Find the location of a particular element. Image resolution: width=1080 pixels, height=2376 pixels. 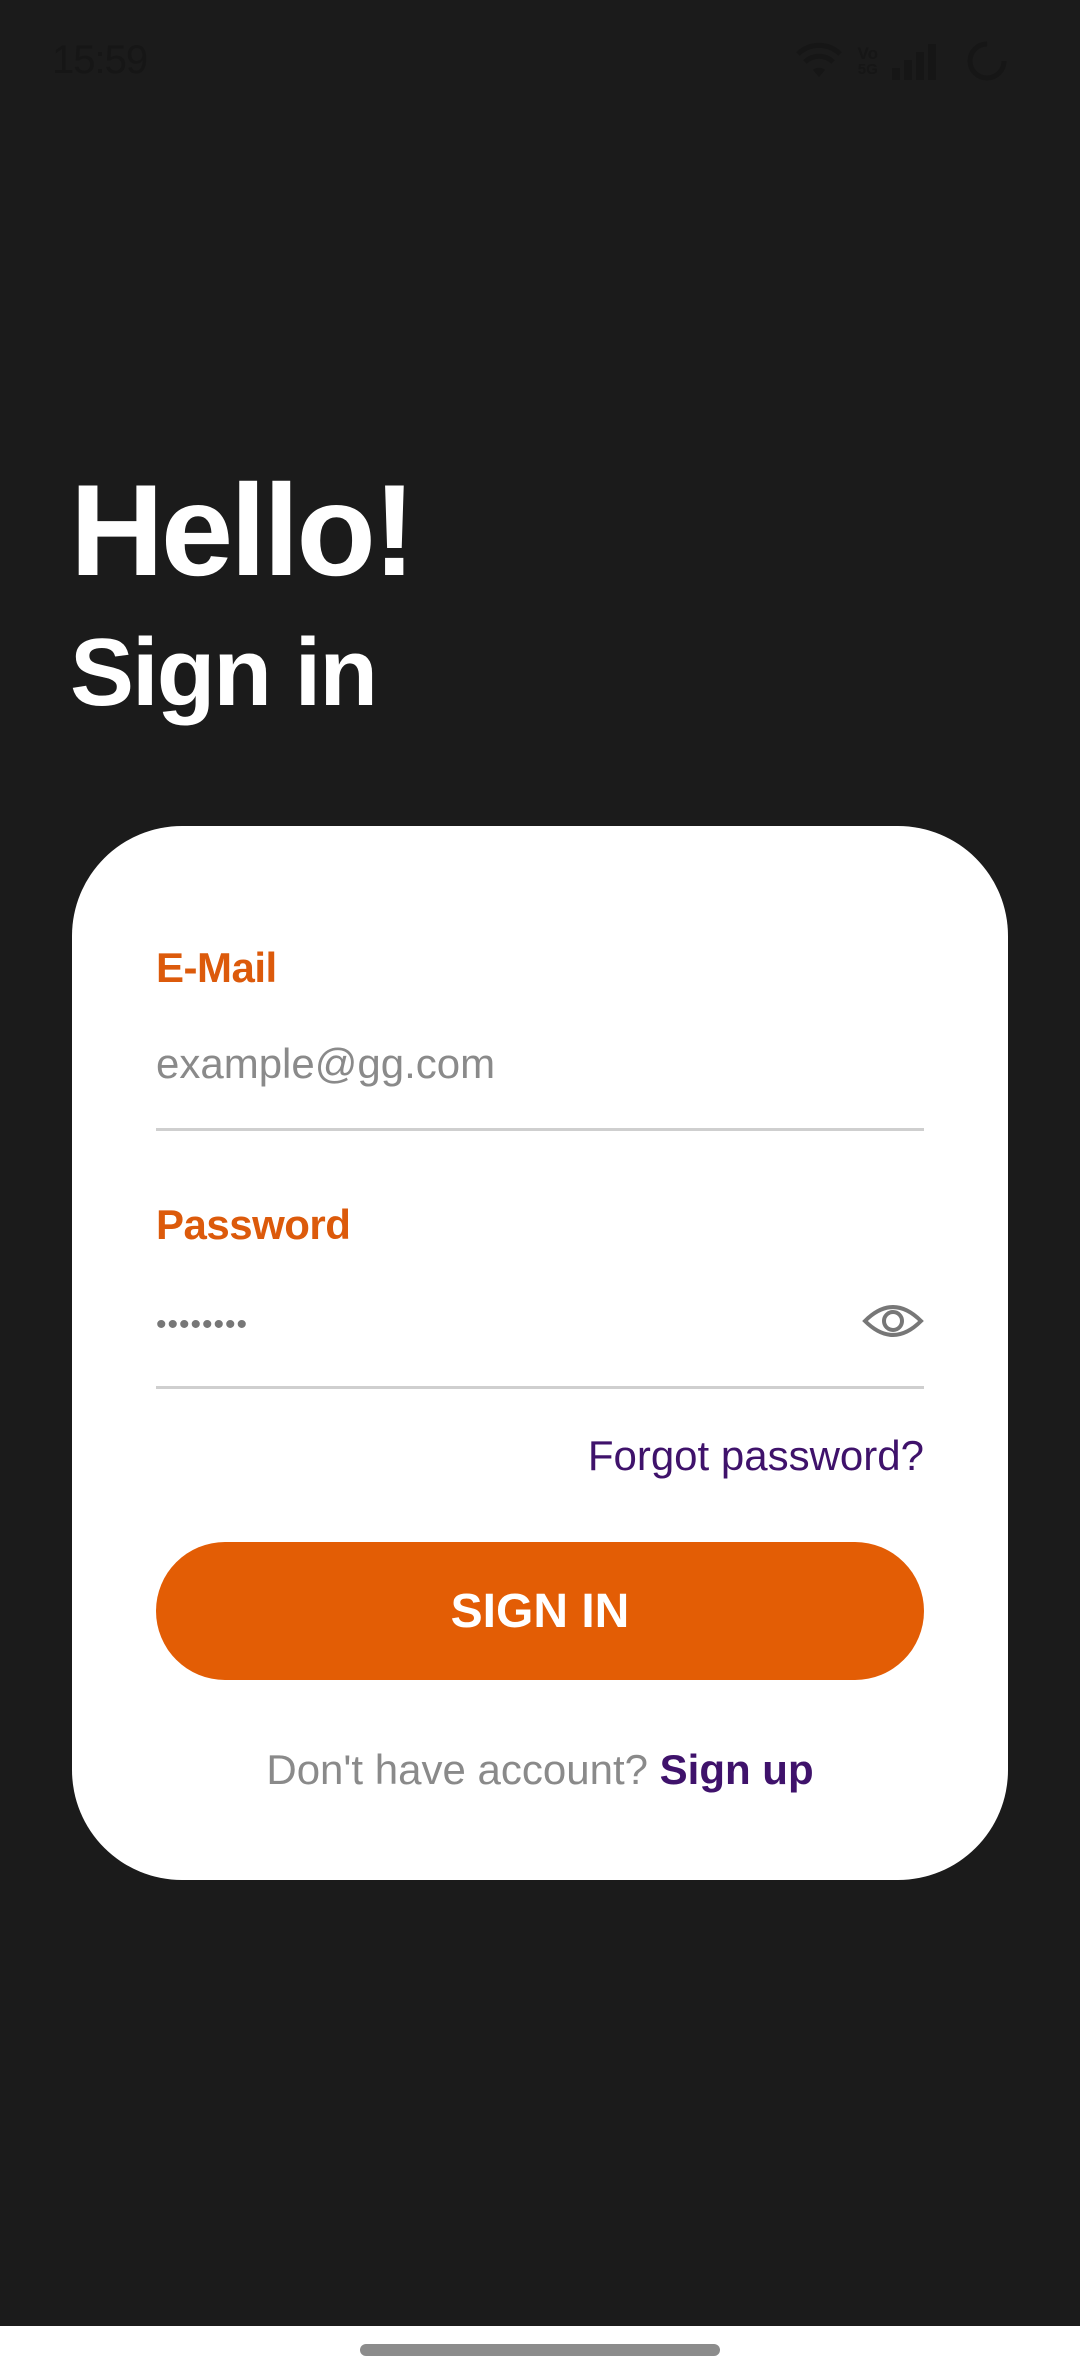

status-bar: 15:59 Vo 5G is located at coordinates (540, 64).